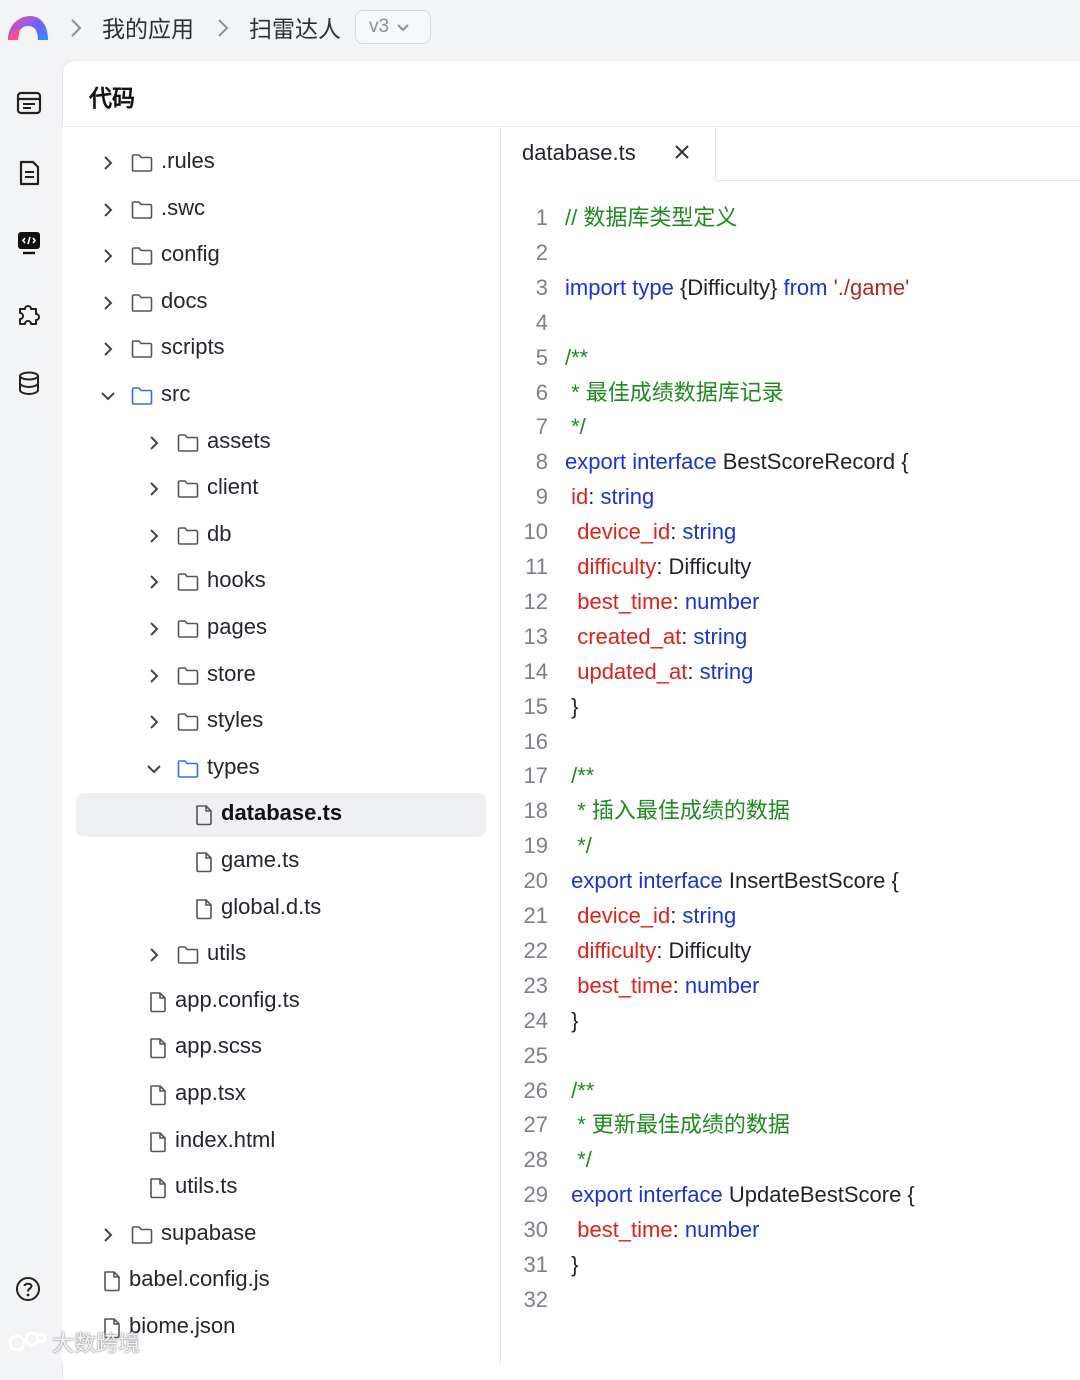  Describe the element at coordinates (28, 1289) in the screenshot. I see `help-icon` at that location.